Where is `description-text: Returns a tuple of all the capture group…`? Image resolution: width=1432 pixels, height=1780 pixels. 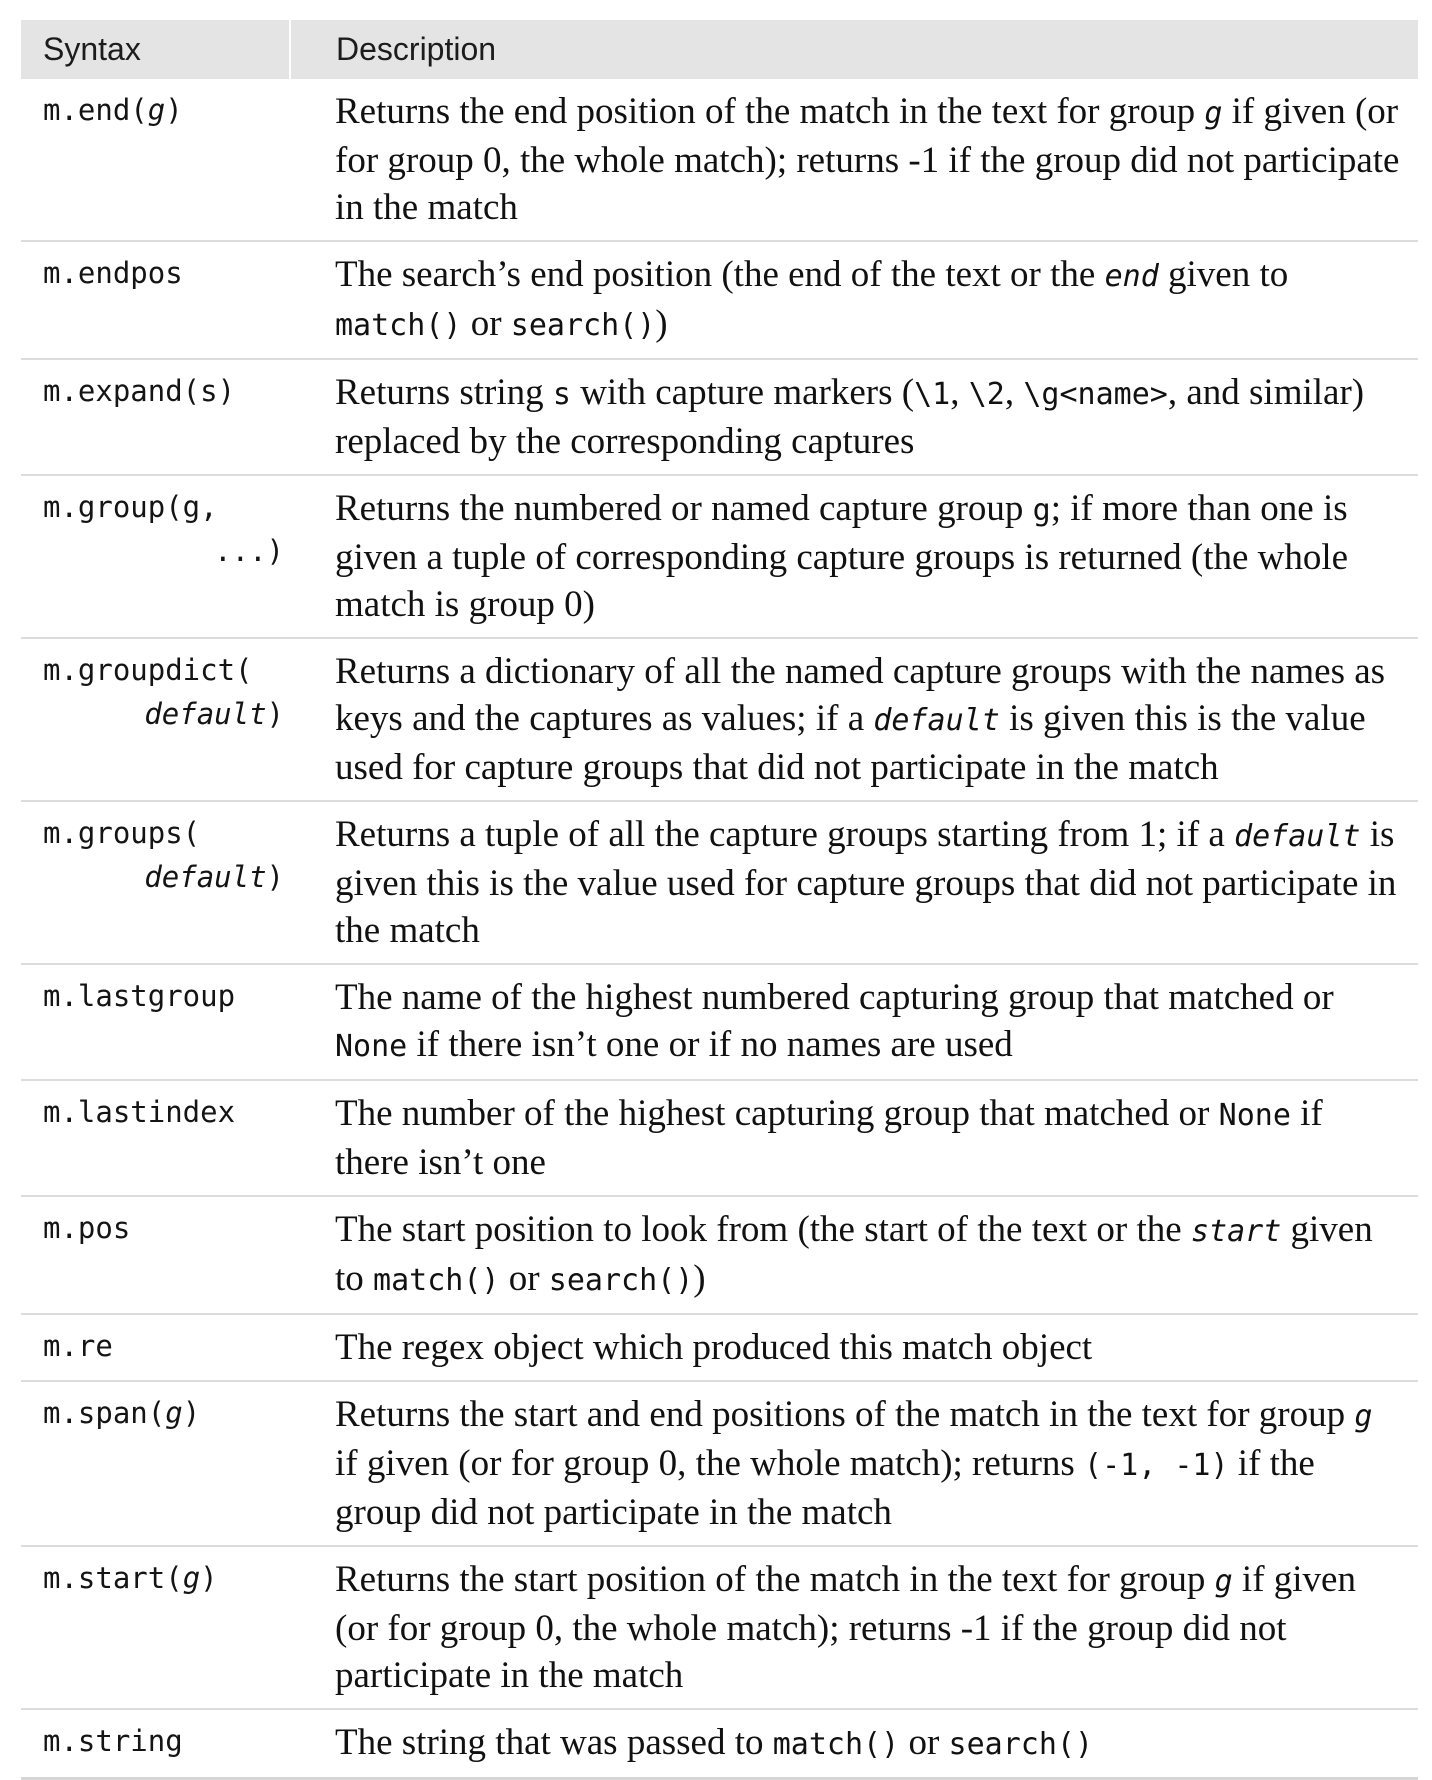 description-text: Returns a tuple of all the capture group… is located at coordinates (785, 834).